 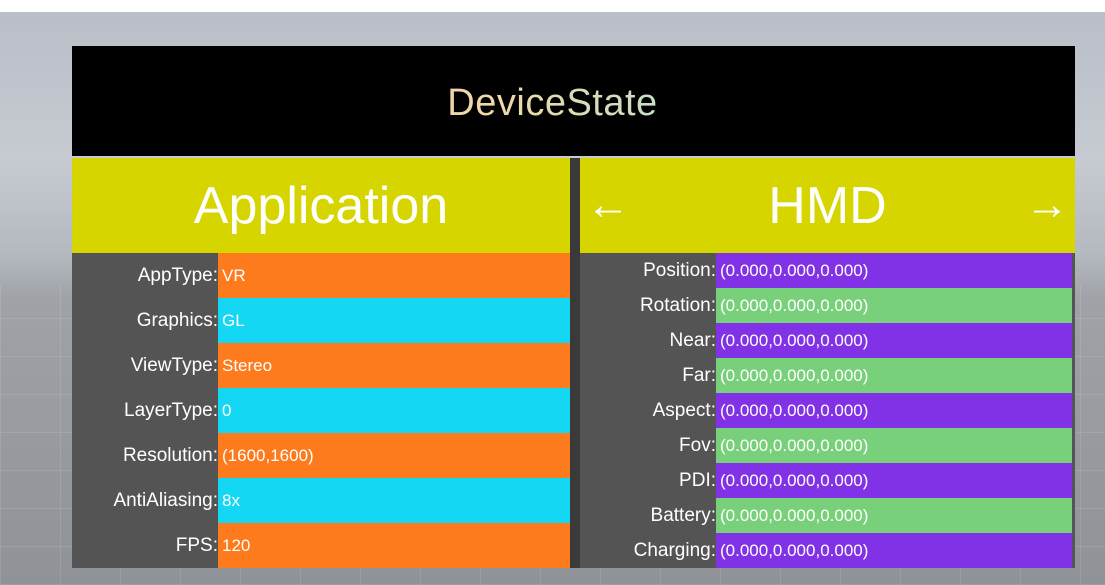 I want to click on hmd-row: Rotation: (0.000,0.000,0.000), so click(x=827, y=305).